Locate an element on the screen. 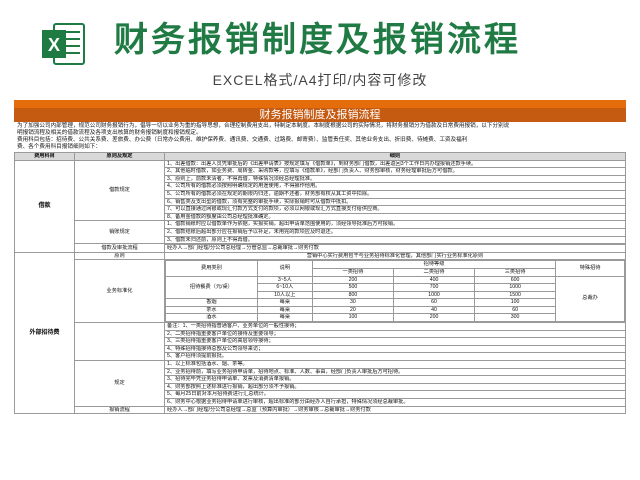  sub-ent-rules: 规定 is located at coordinates (119, 383).